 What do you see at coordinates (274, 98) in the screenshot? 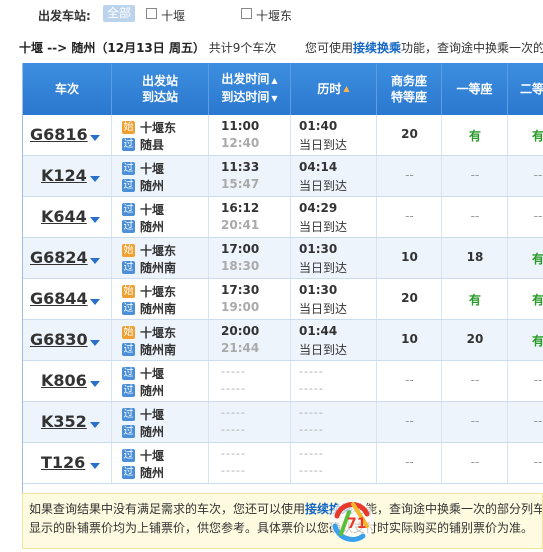
I see `sort-down-icon: ▼` at bounding box center [274, 98].